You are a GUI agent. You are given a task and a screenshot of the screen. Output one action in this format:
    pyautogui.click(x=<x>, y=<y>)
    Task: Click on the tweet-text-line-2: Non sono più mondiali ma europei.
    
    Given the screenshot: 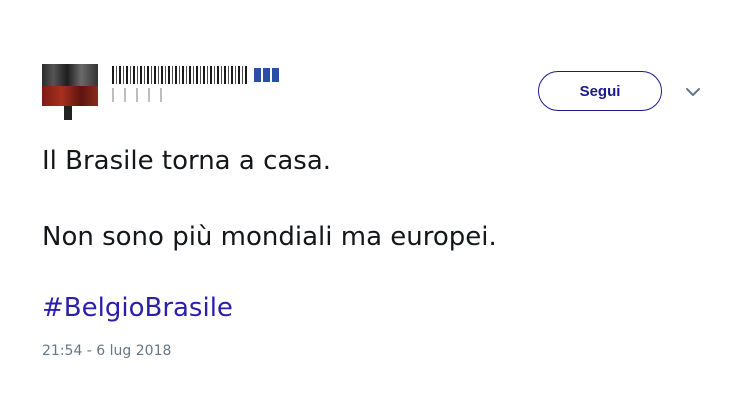 What is the action you would take?
    pyautogui.click(x=269, y=237)
    